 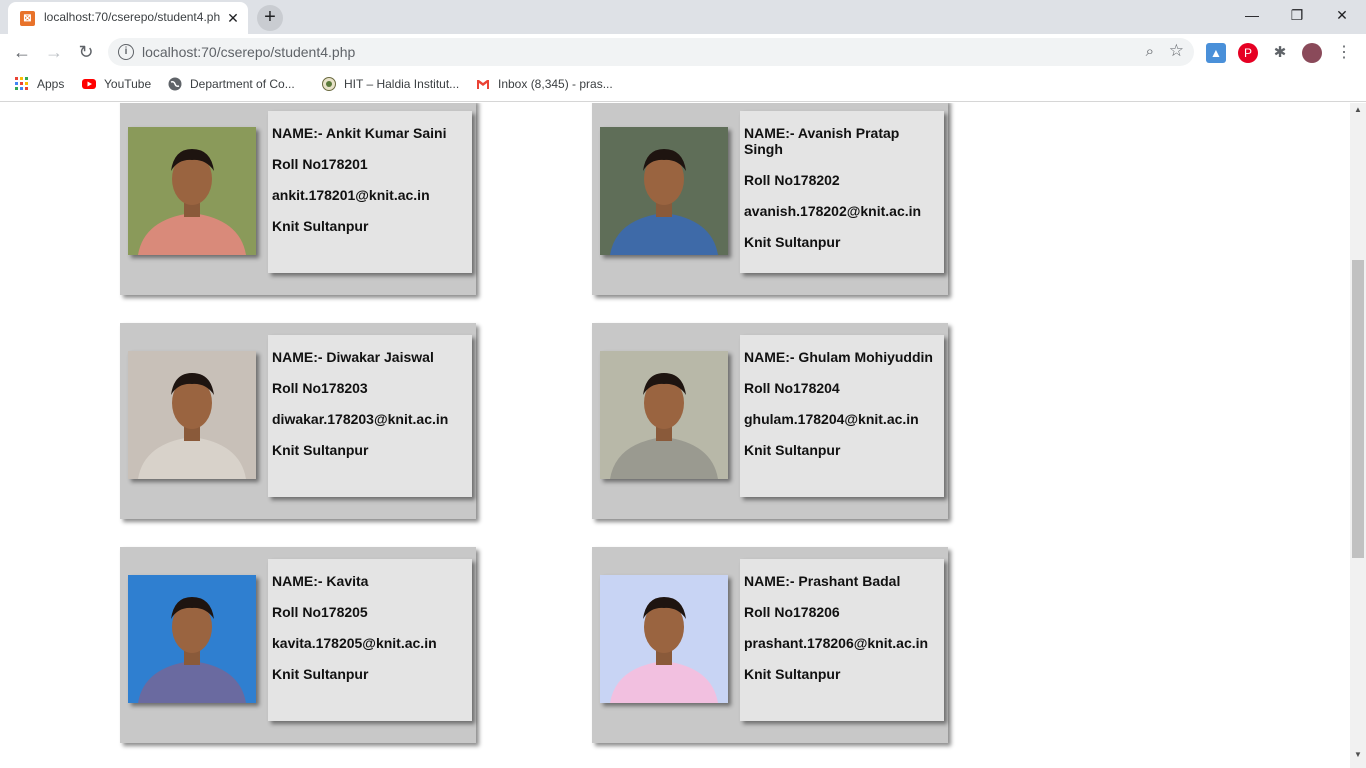 What do you see at coordinates (838, 357) in the screenshot?
I see `student-name: NAME:- Ghulam Mohiyuddin` at bounding box center [838, 357].